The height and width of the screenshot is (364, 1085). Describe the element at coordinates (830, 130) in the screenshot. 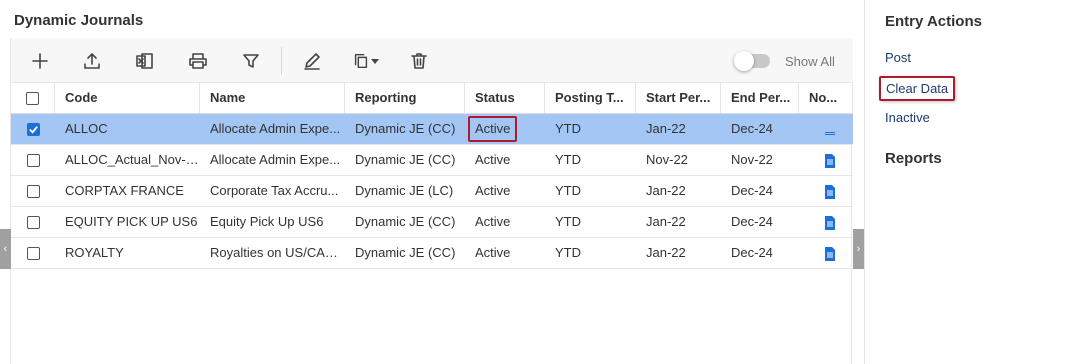

I see `note-icon` at that location.